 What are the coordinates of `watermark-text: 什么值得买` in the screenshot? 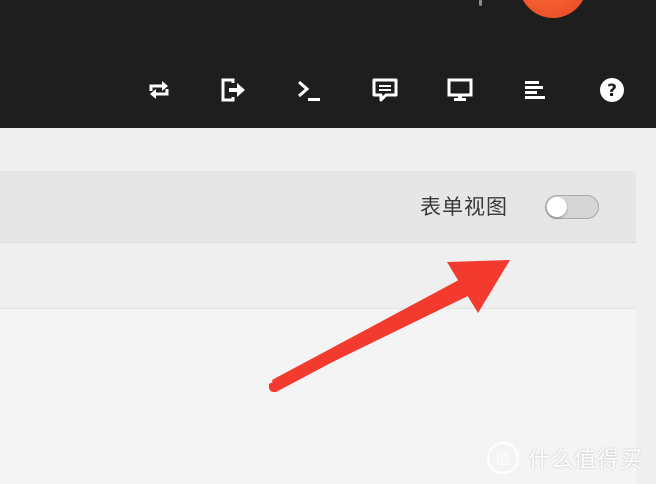 It's located at (586, 460).